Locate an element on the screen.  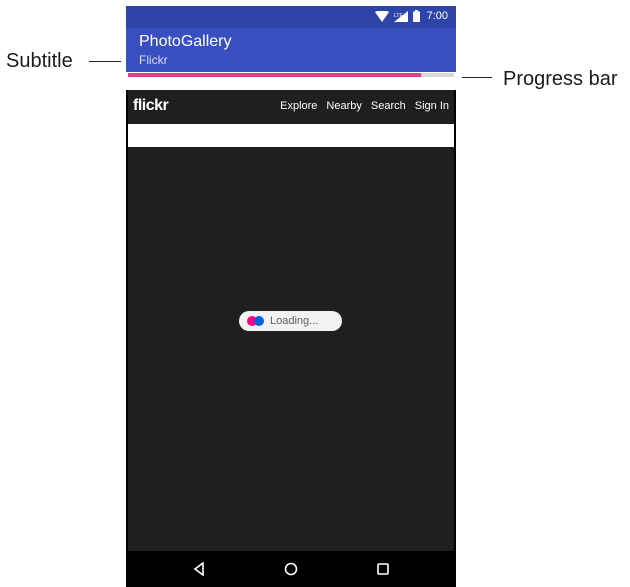
app-bar: PhotoGallery Flickr is located at coordinates (291, 50).